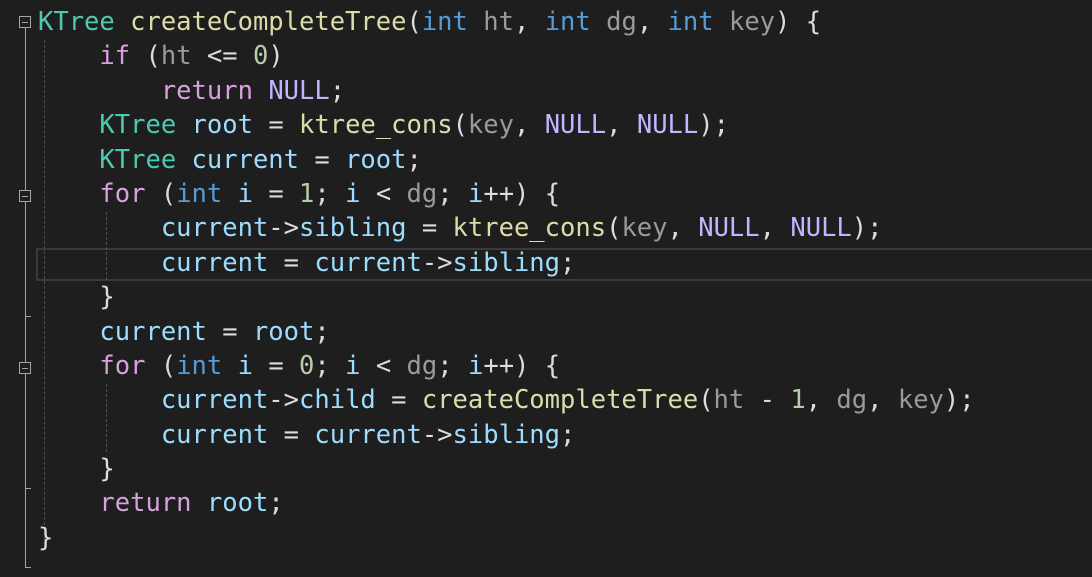  What do you see at coordinates (115, 56) in the screenshot?
I see `code-token: if` at bounding box center [115, 56].